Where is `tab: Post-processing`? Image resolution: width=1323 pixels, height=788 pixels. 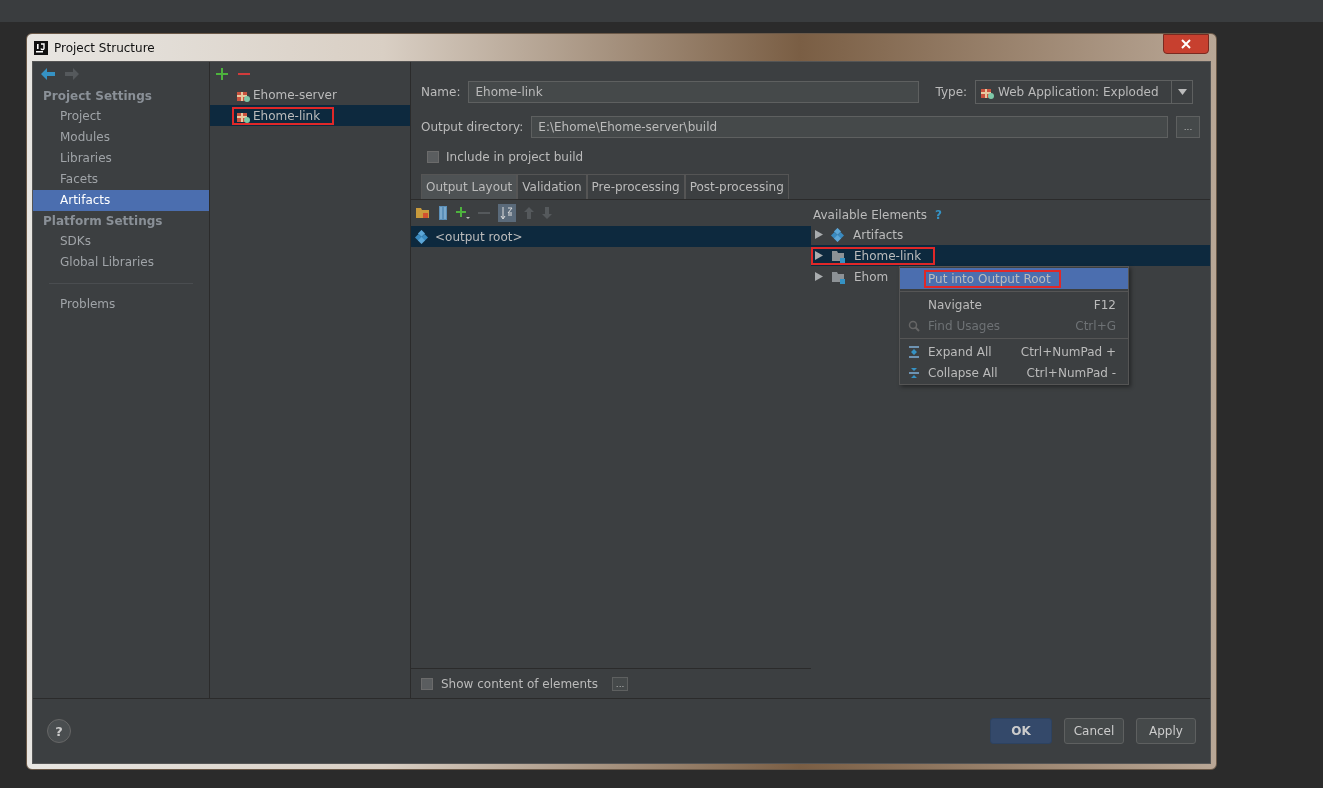 tab: Post-processing is located at coordinates (736, 186).